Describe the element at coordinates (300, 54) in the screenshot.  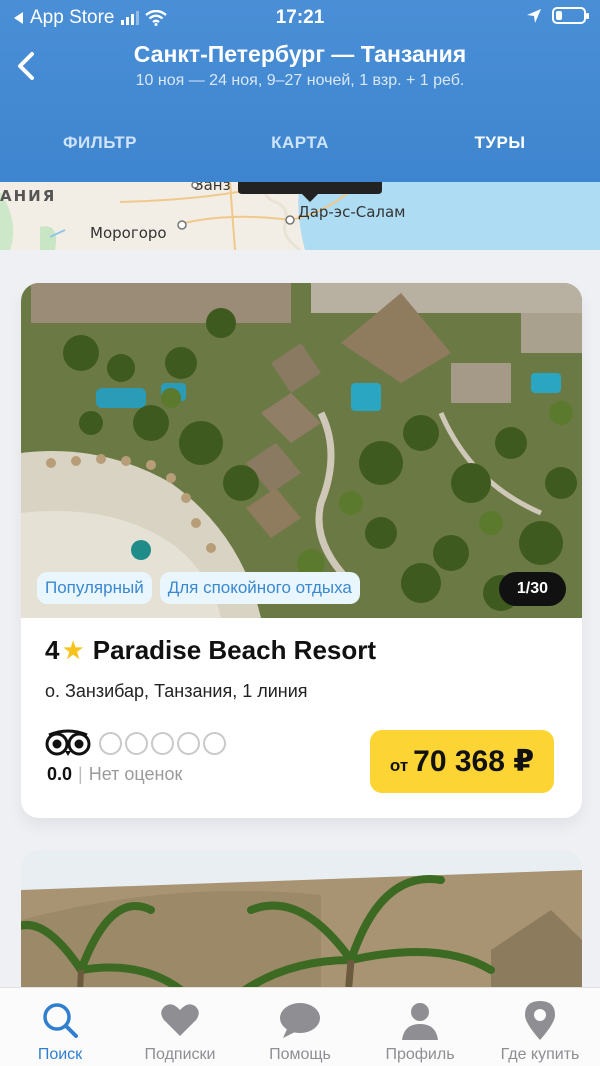
I see `page-title: Санкт-Петербург — Танзания` at that location.